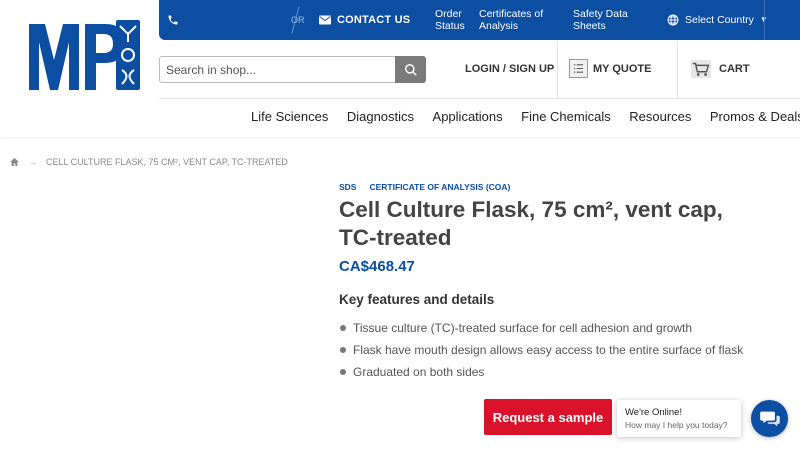 Image resolution: width=800 pixels, height=450 pixels. Describe the element at coordinates (278, 69) in the screenshot. I see `search-input` at that location.